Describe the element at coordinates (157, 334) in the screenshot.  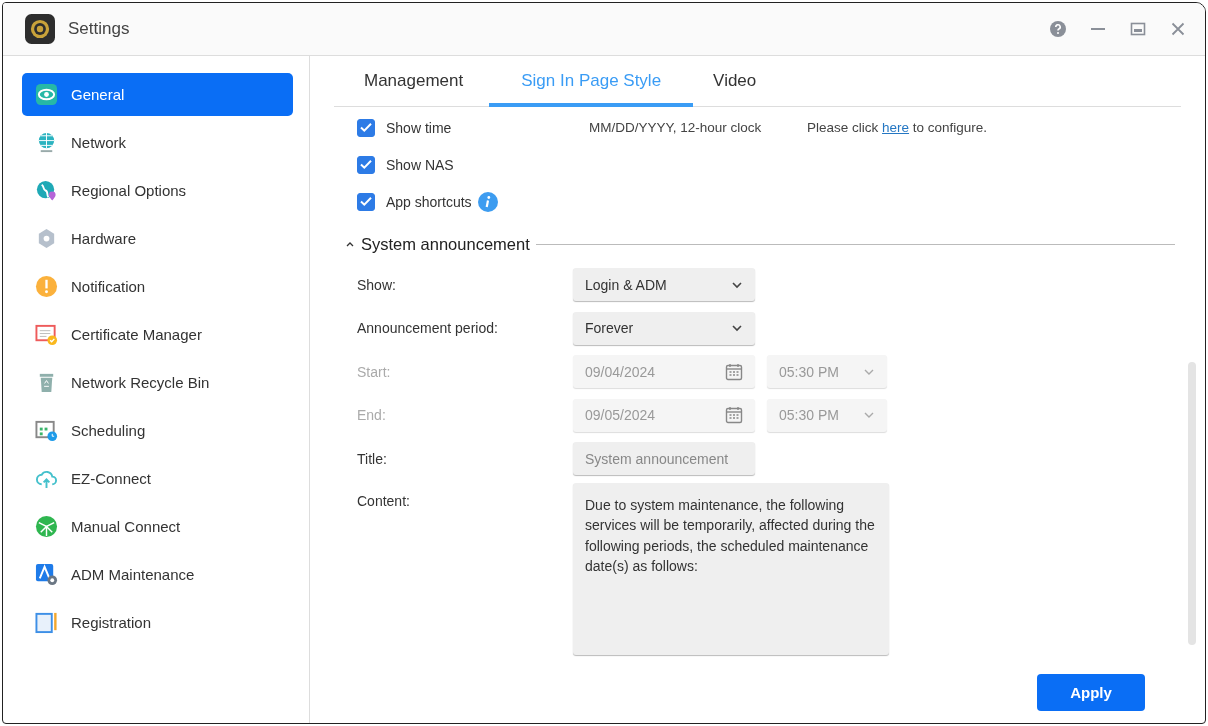
I see `sidebar-item: Certificate Manager` at that location.